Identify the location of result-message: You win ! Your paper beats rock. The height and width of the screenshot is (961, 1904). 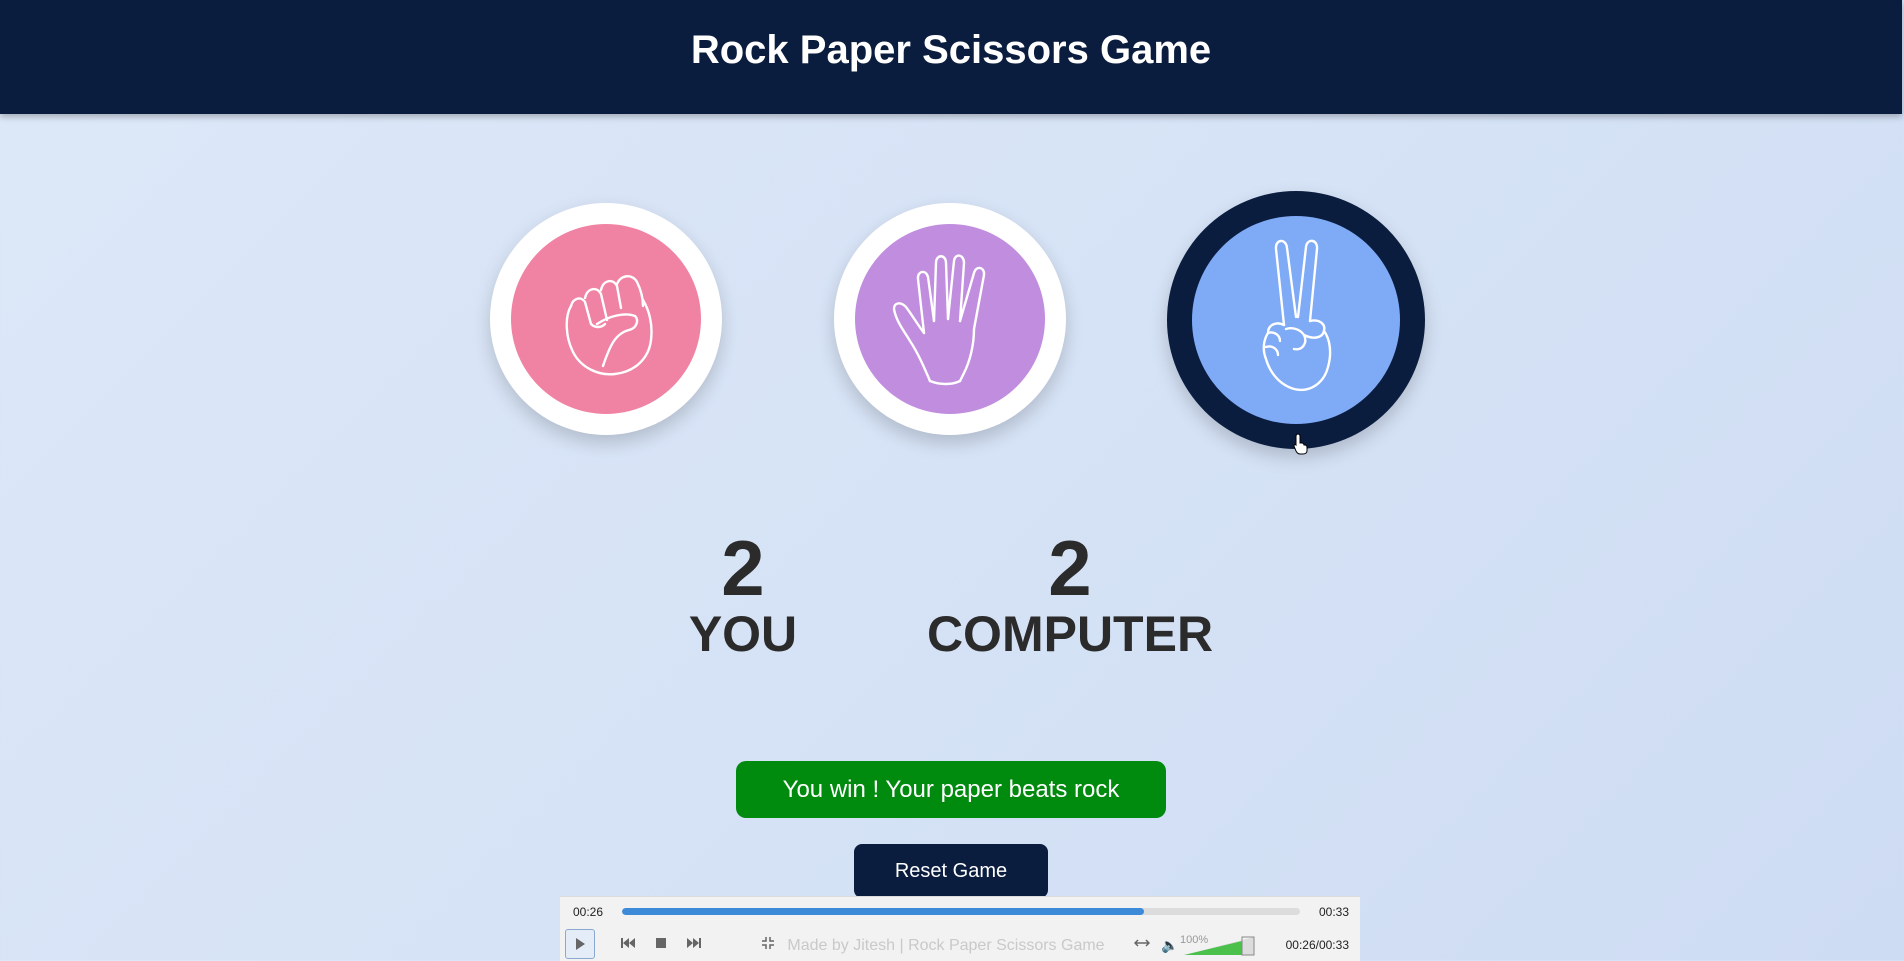
(951, 789).